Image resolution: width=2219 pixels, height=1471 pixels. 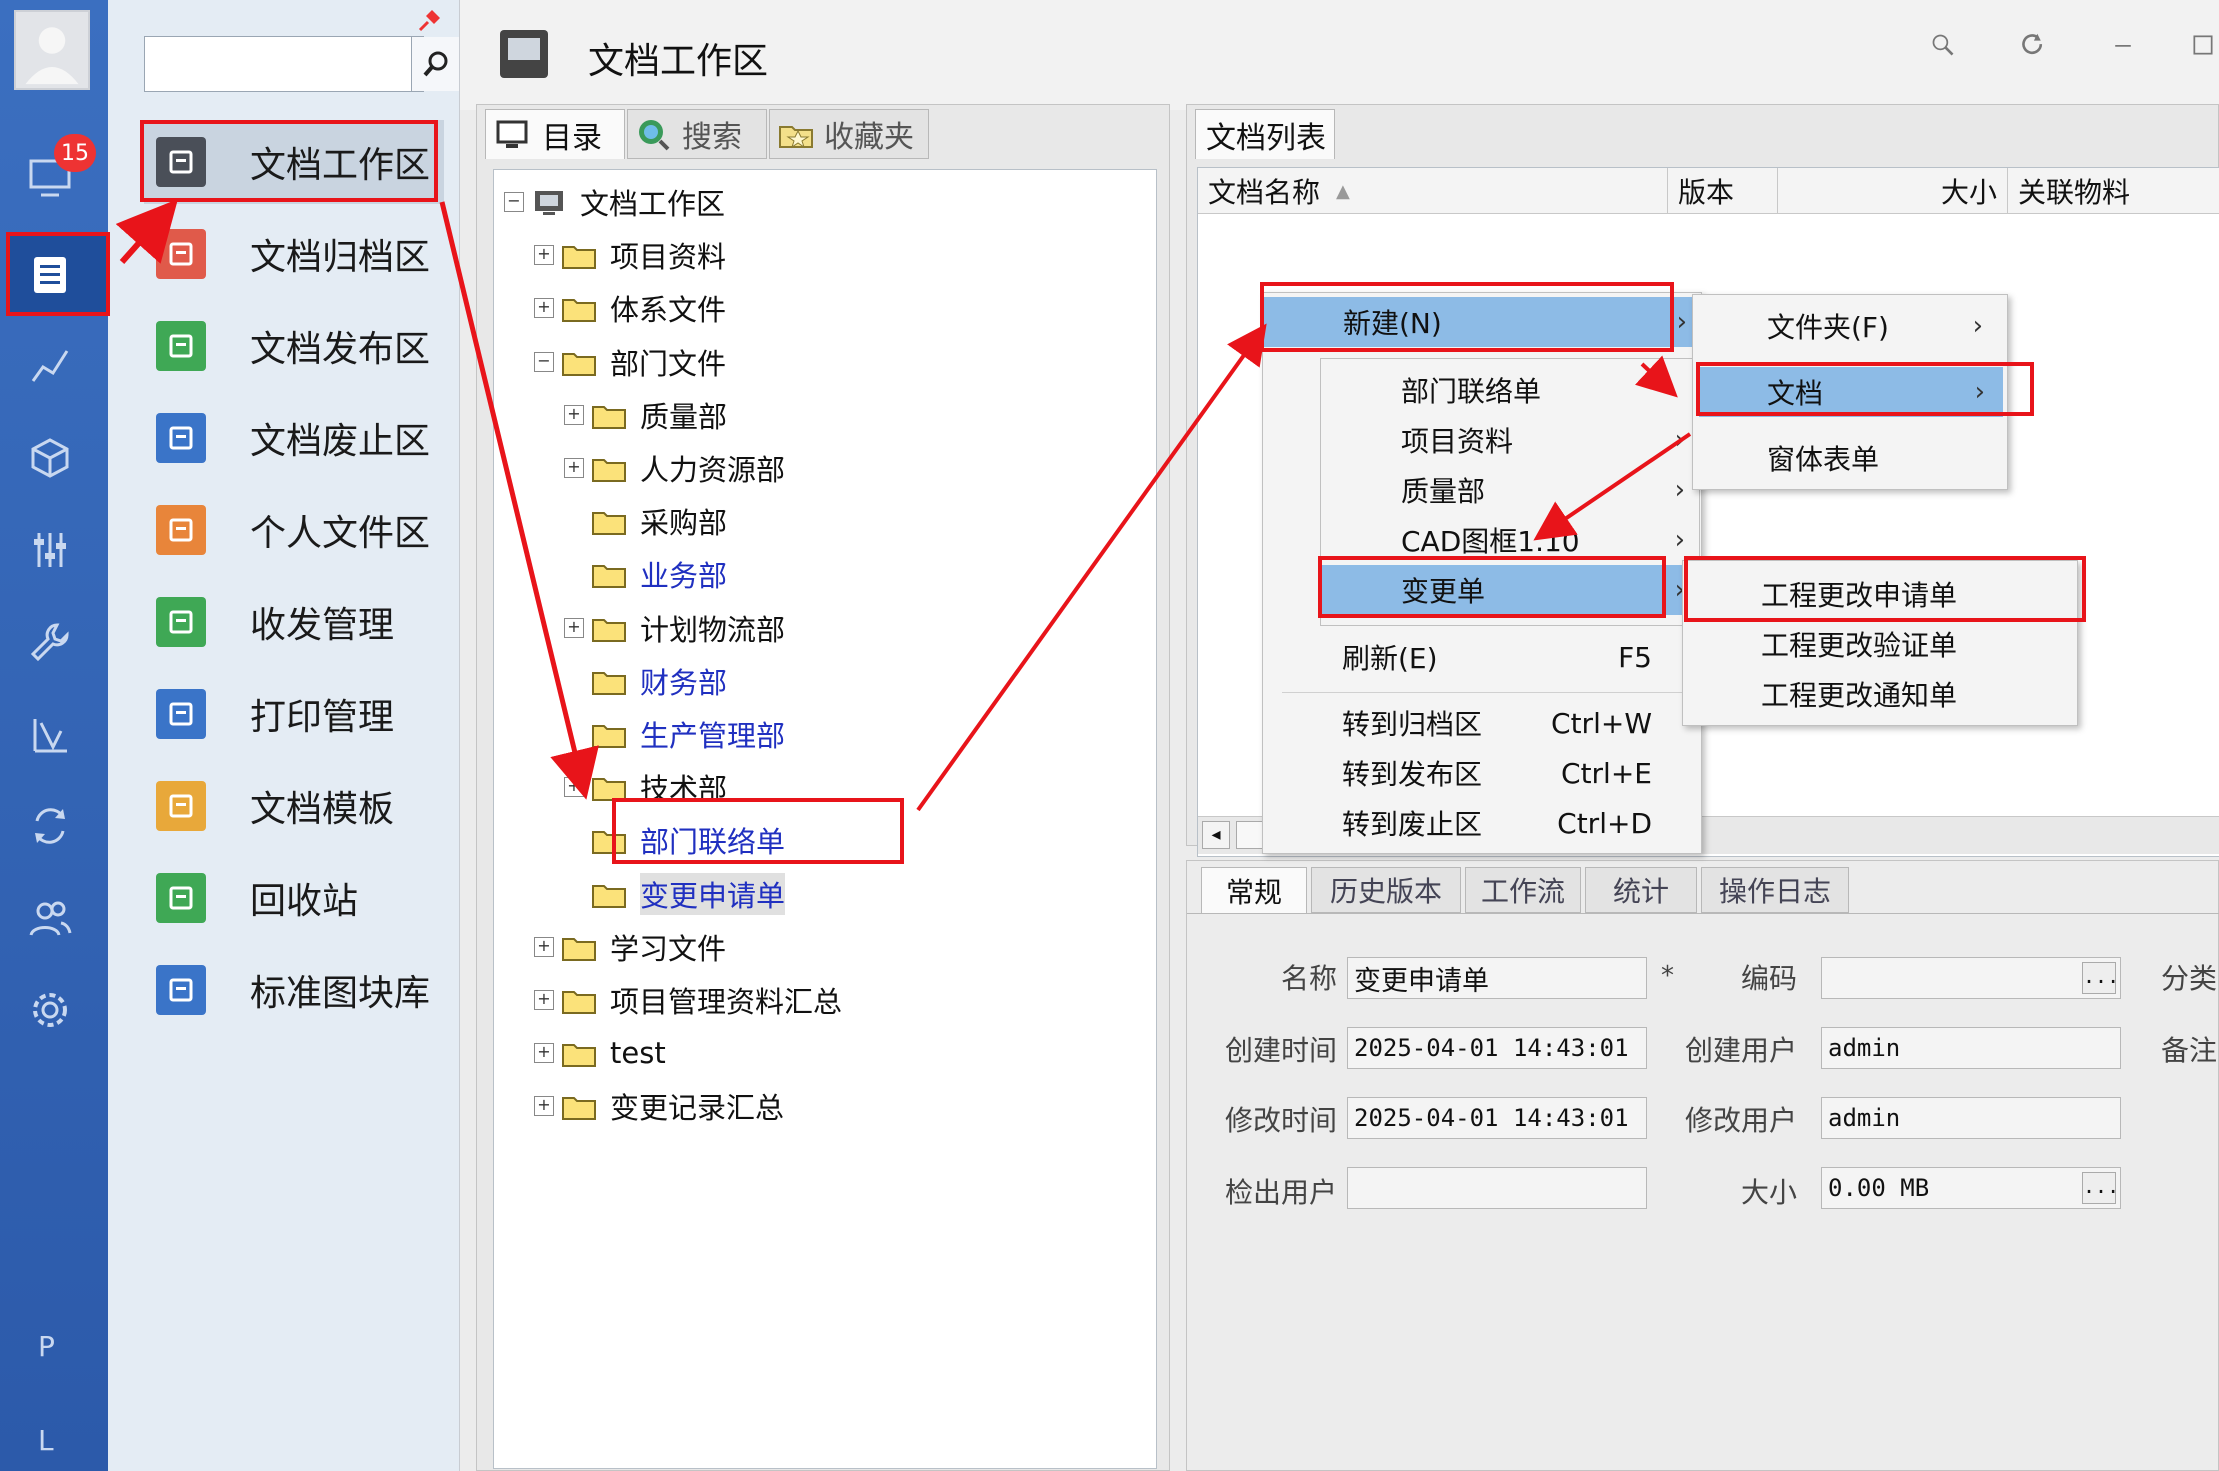 What do you see at coordinates (46, 1440) in the screenshot?
I see `rail-bottom-label-l: L` at bounding box center [46, 1440].